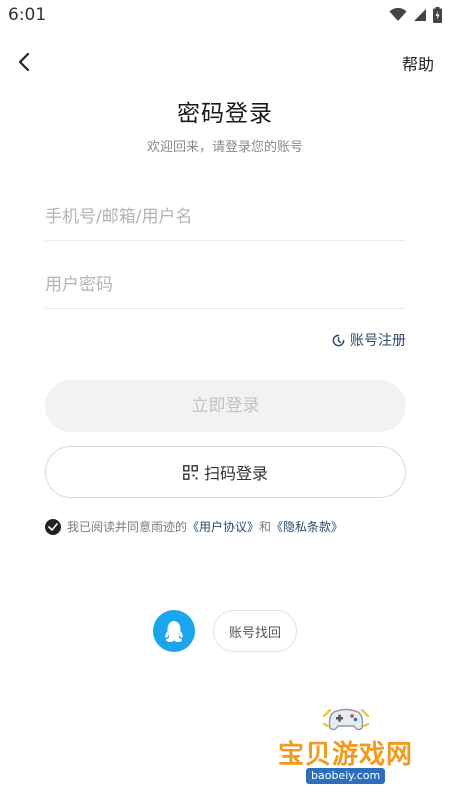 The width and height of the screenshot is (450, 800). What do you see at coordinates (225, 62) in the screenshot?
I see `top-bar: 帮助` at bounding box center [225, 62].